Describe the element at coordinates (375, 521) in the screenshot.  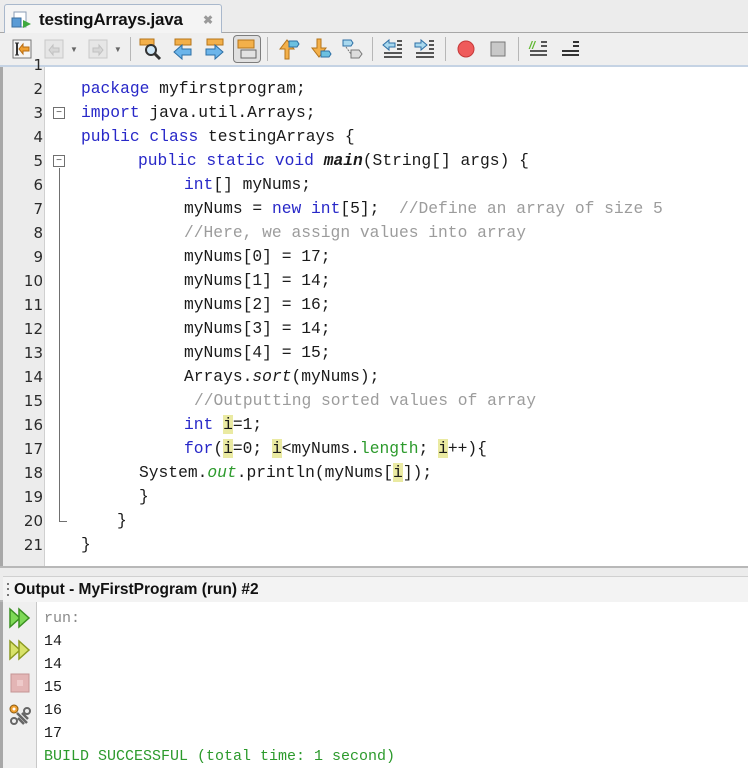
I see `code-line: 20 }` at that location.